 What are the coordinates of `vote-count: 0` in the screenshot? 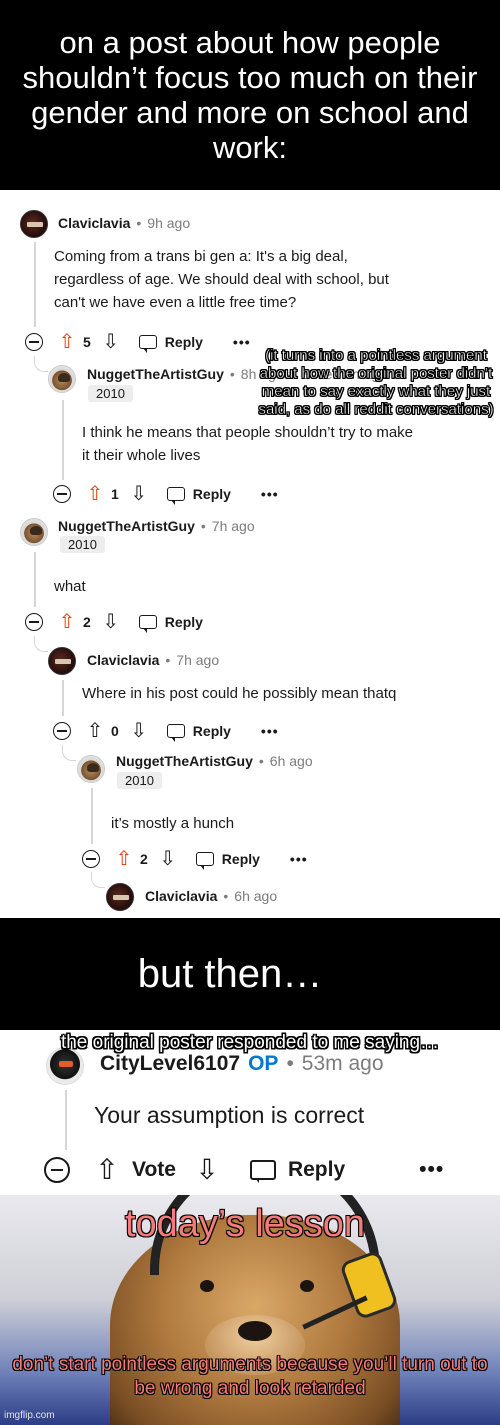 It's located at (115, 731).